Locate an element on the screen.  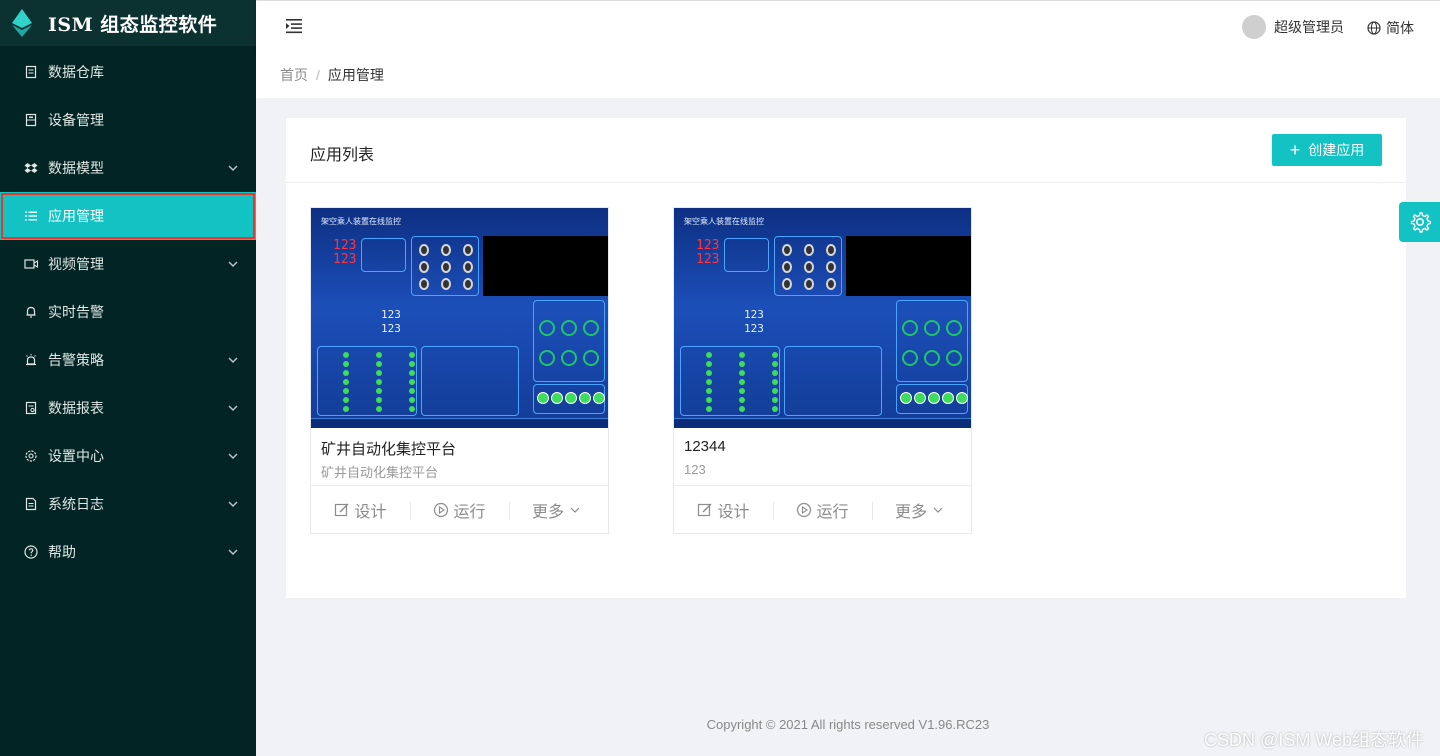
thumb-panel is located at coordinates (470, 381).